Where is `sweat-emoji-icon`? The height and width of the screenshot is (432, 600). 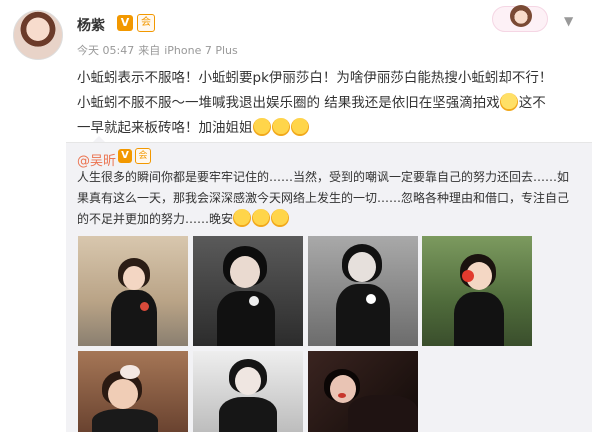 sweat-emoji-icon is located at coordinates (508, 102).